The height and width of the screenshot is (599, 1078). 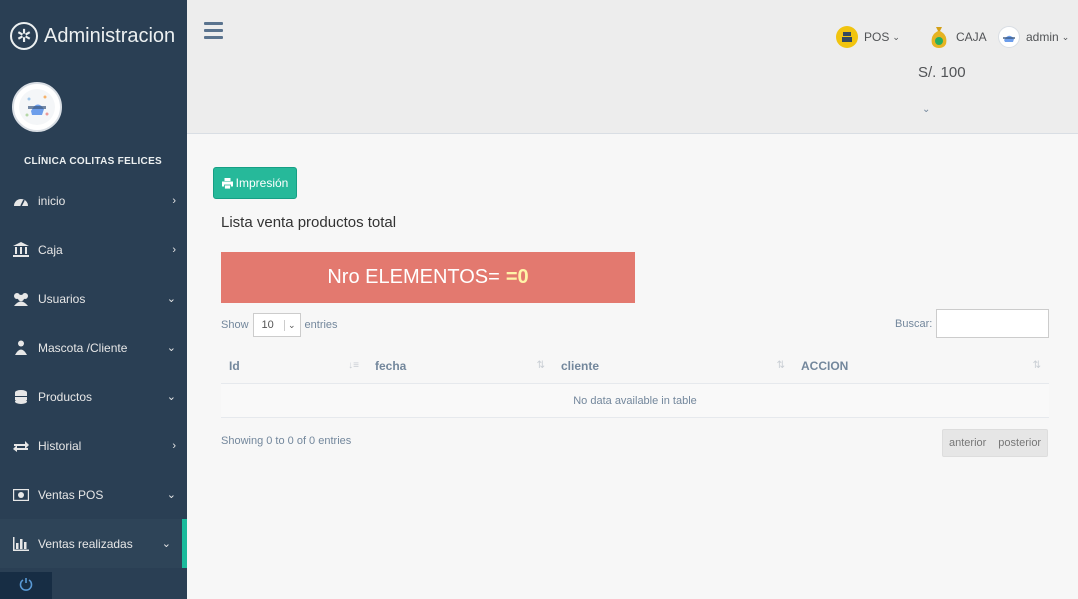 I want to click on pet-owner-icon, so click(x=21, y=348).